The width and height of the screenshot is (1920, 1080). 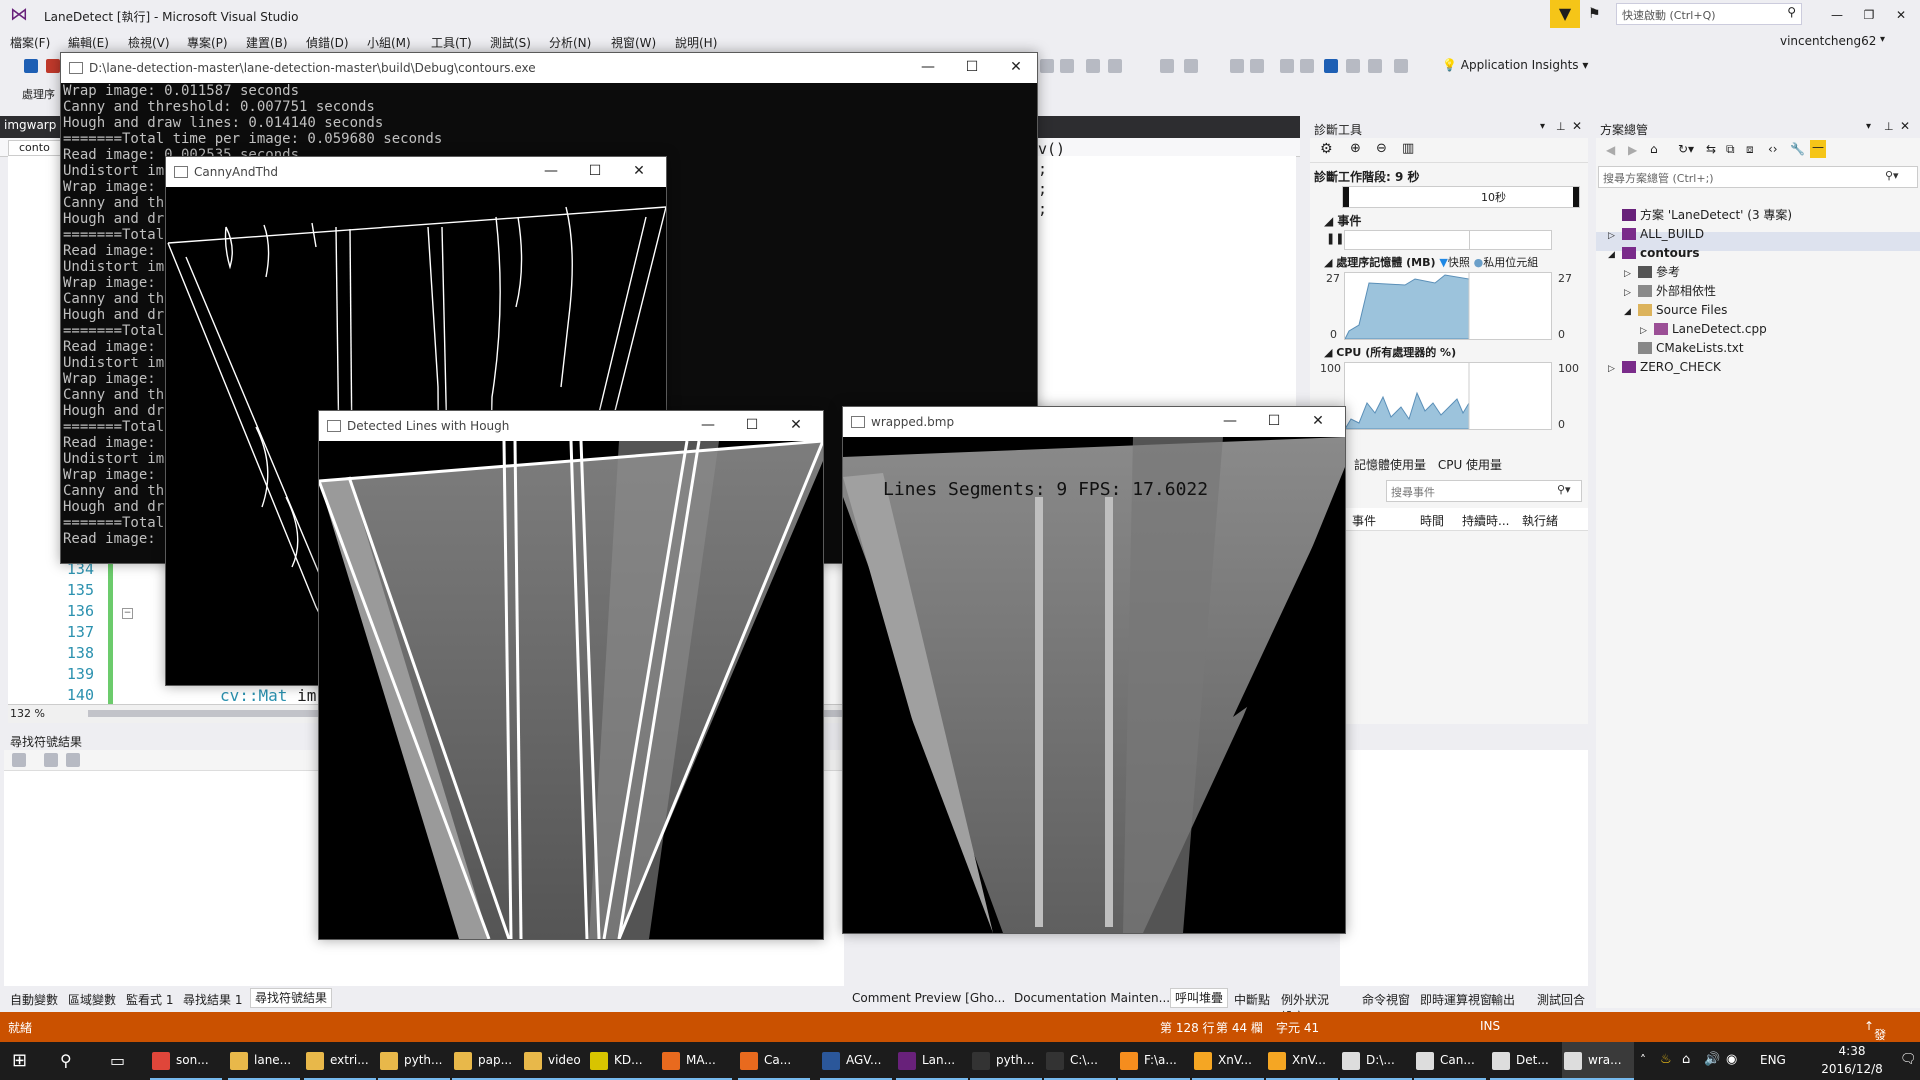 What do you see at coordinates (696, 42) in the screenshot?
I see `menu-help: 說明(H)` at bounding box center [696, 42].